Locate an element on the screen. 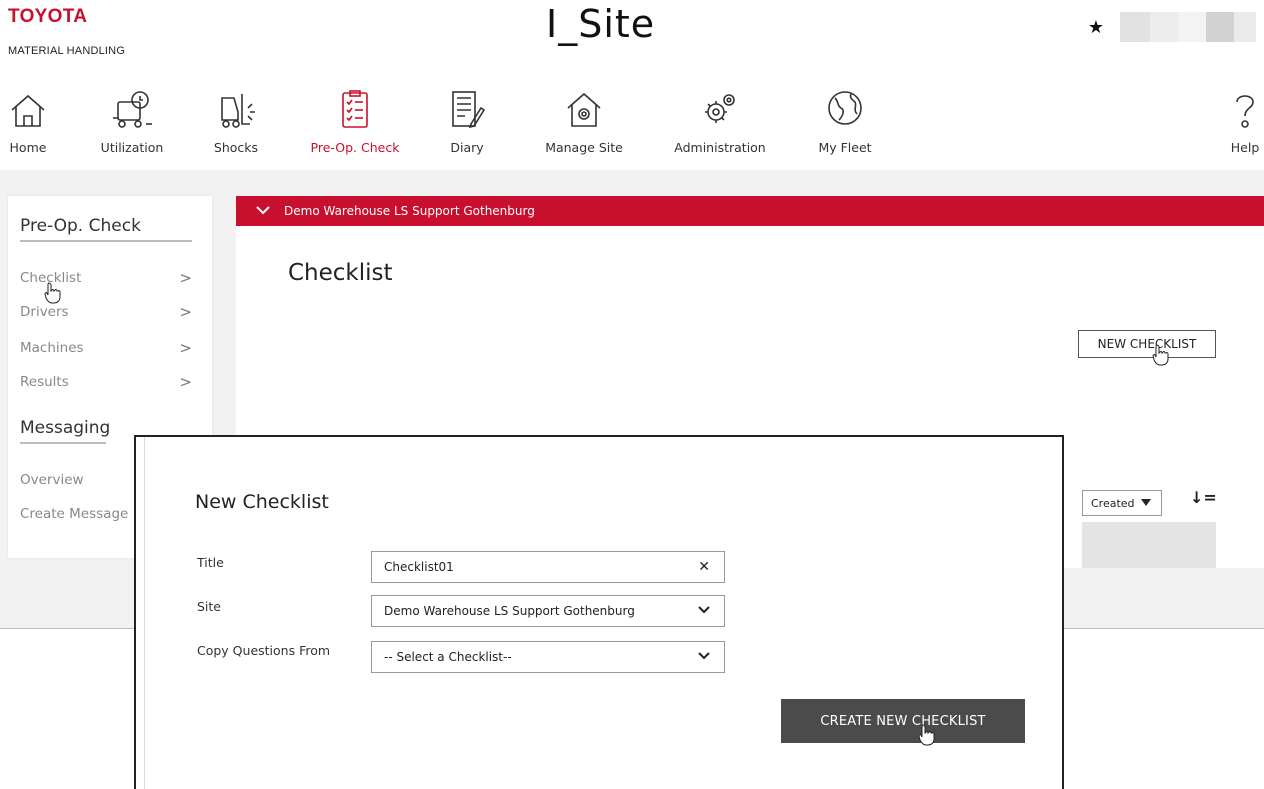 This screenshot has height=789, width=1264. title-input: Checklist01 ✕ is located at coordinates (548, 567).